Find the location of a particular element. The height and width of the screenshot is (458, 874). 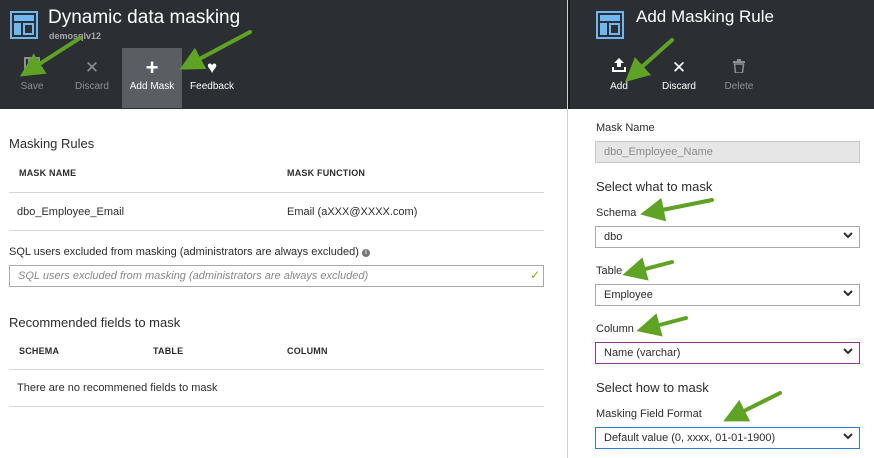

arrow-to-schema is located at coordinates (677, 209).